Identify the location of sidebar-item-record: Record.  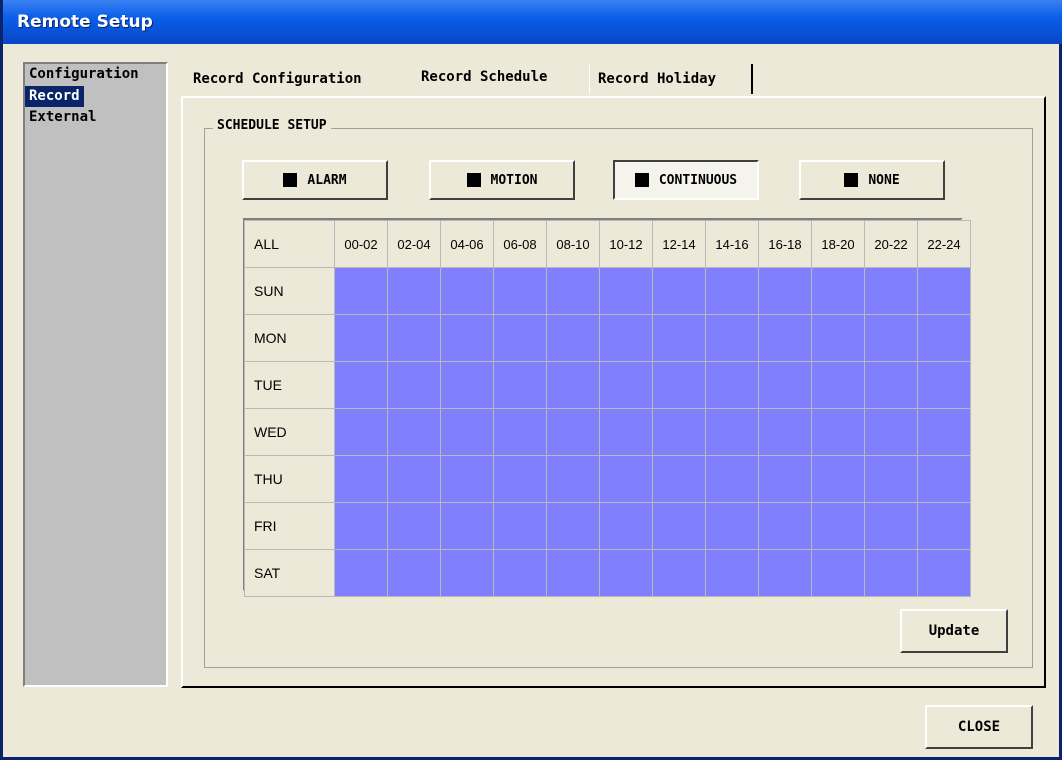
(54, 96).